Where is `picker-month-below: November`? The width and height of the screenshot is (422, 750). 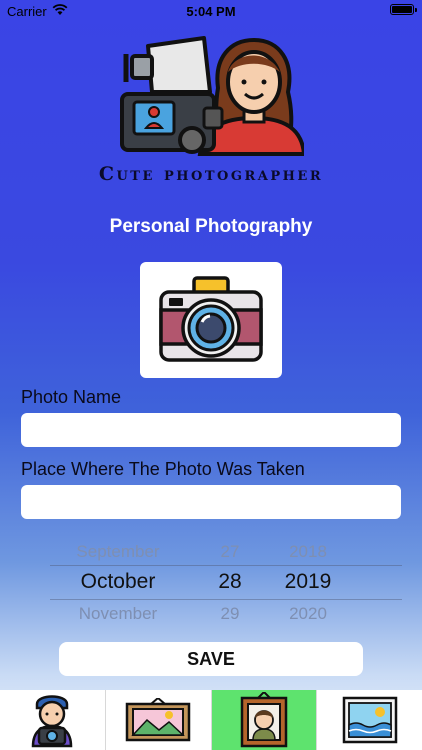 picker-month-below: November is located at coordinates (118, 614).